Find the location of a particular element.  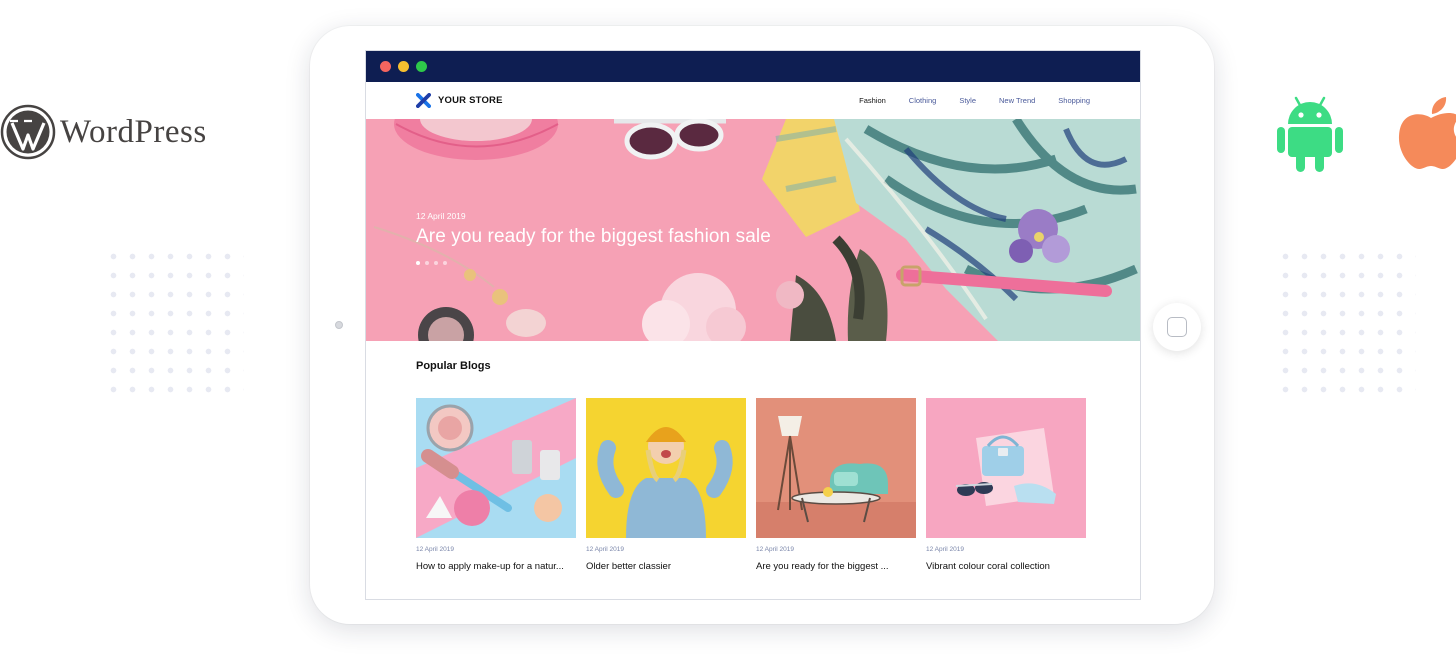

nav-item-shopping: Shopping is located at coordinates (1074, 100).